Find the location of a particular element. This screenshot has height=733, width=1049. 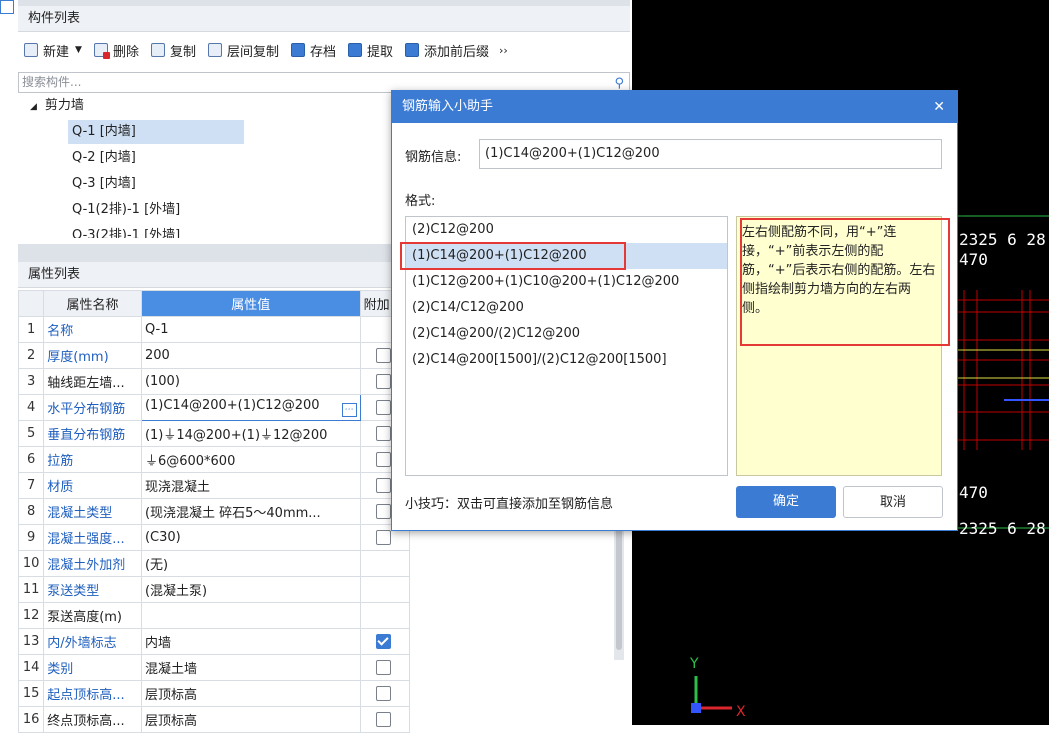

property-name: 混凝土外加剂 is located at coordinates (92, 563).